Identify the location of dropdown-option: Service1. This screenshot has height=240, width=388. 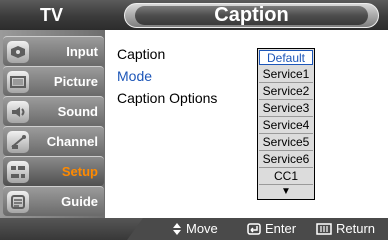
(286, 75).